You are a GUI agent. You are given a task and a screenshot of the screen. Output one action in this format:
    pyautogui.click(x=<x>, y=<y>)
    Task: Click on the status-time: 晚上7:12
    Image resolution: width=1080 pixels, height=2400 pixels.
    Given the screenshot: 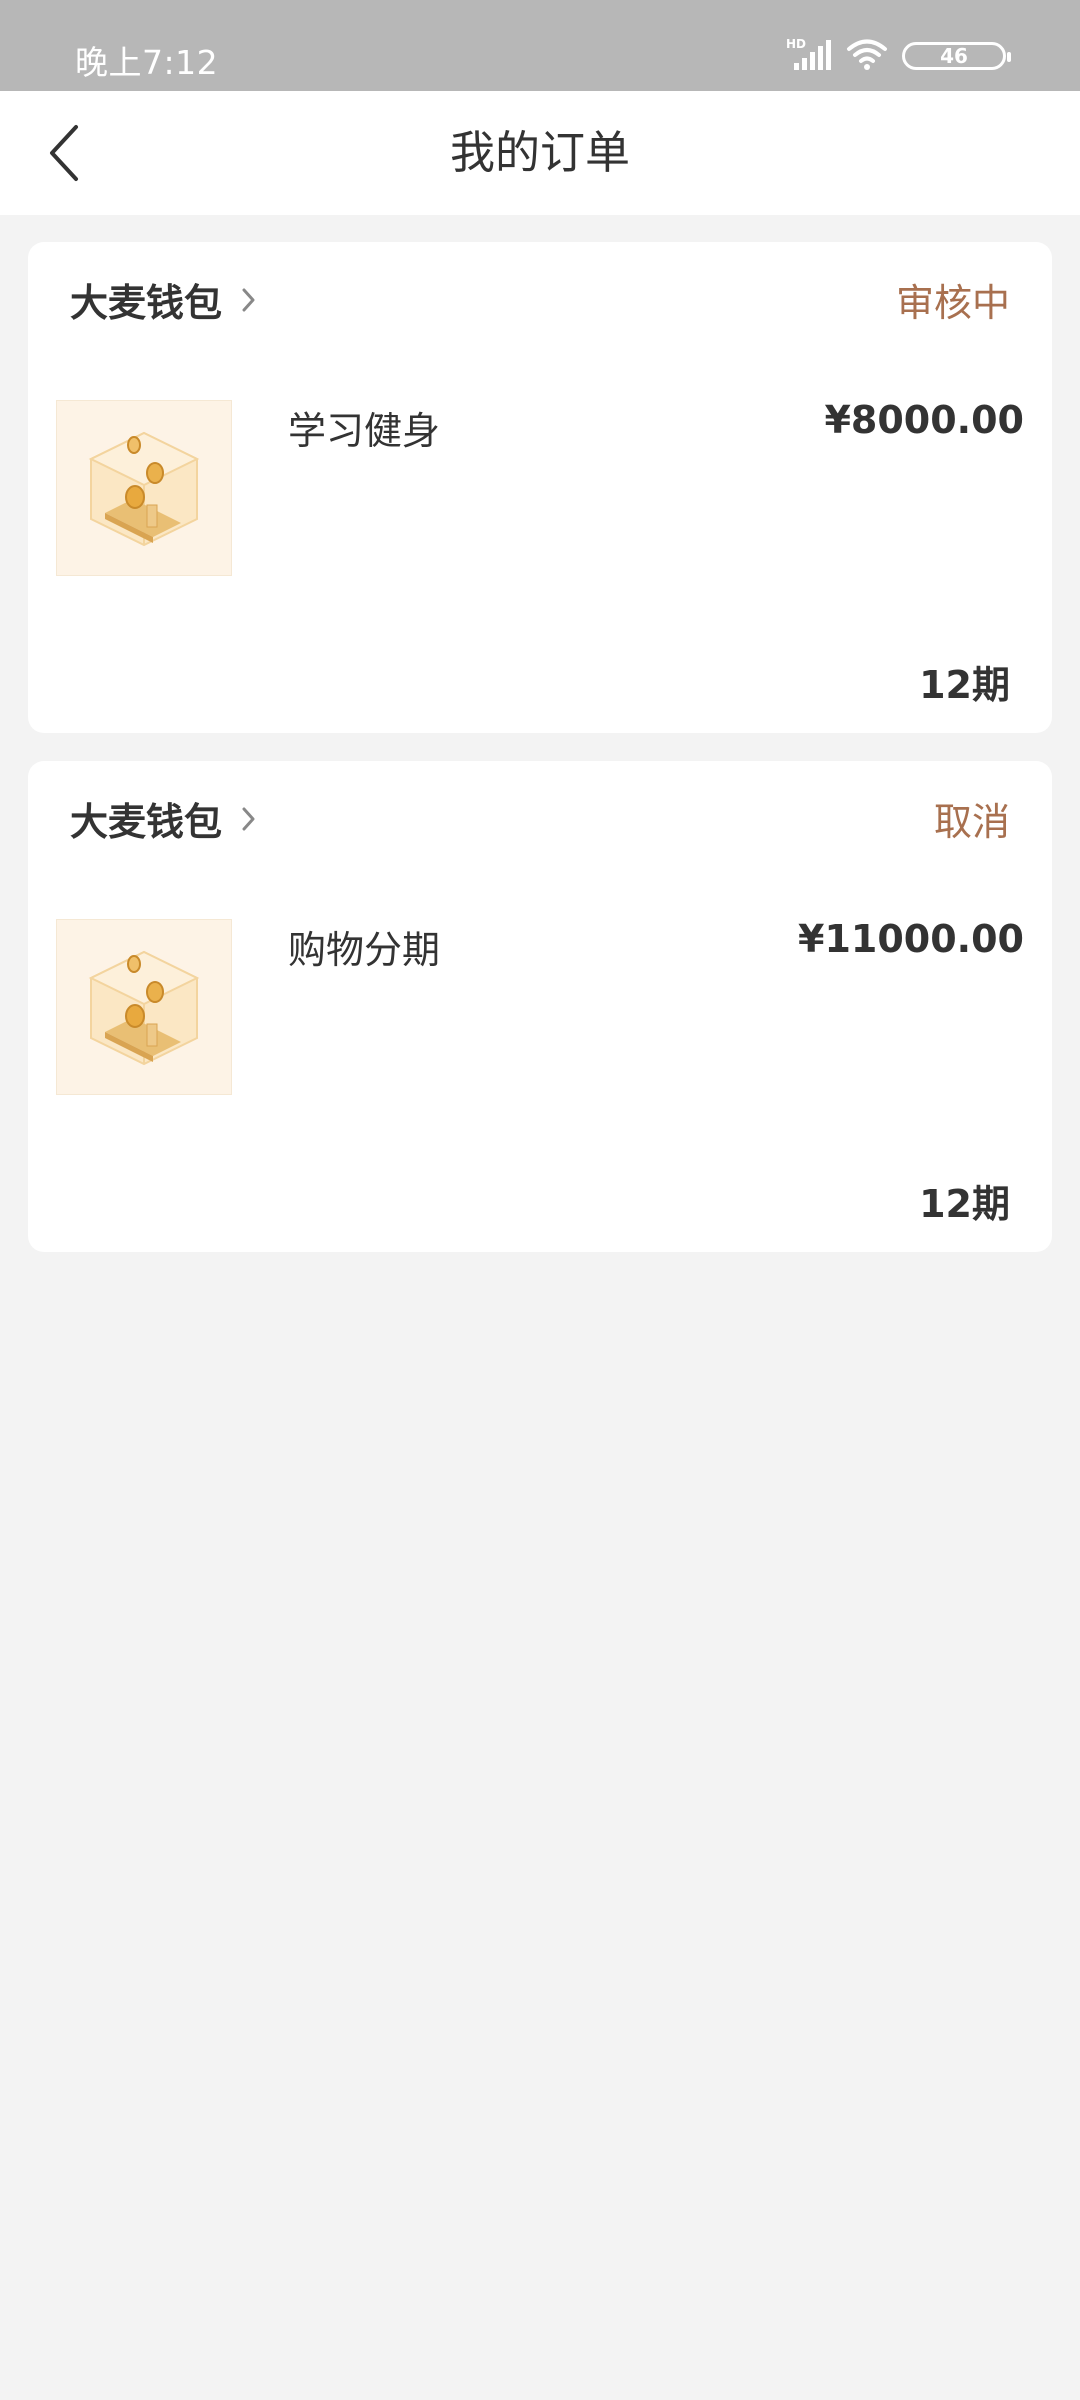 What is the action you would take?
    pyautogui.click(x=147, y=62)
    